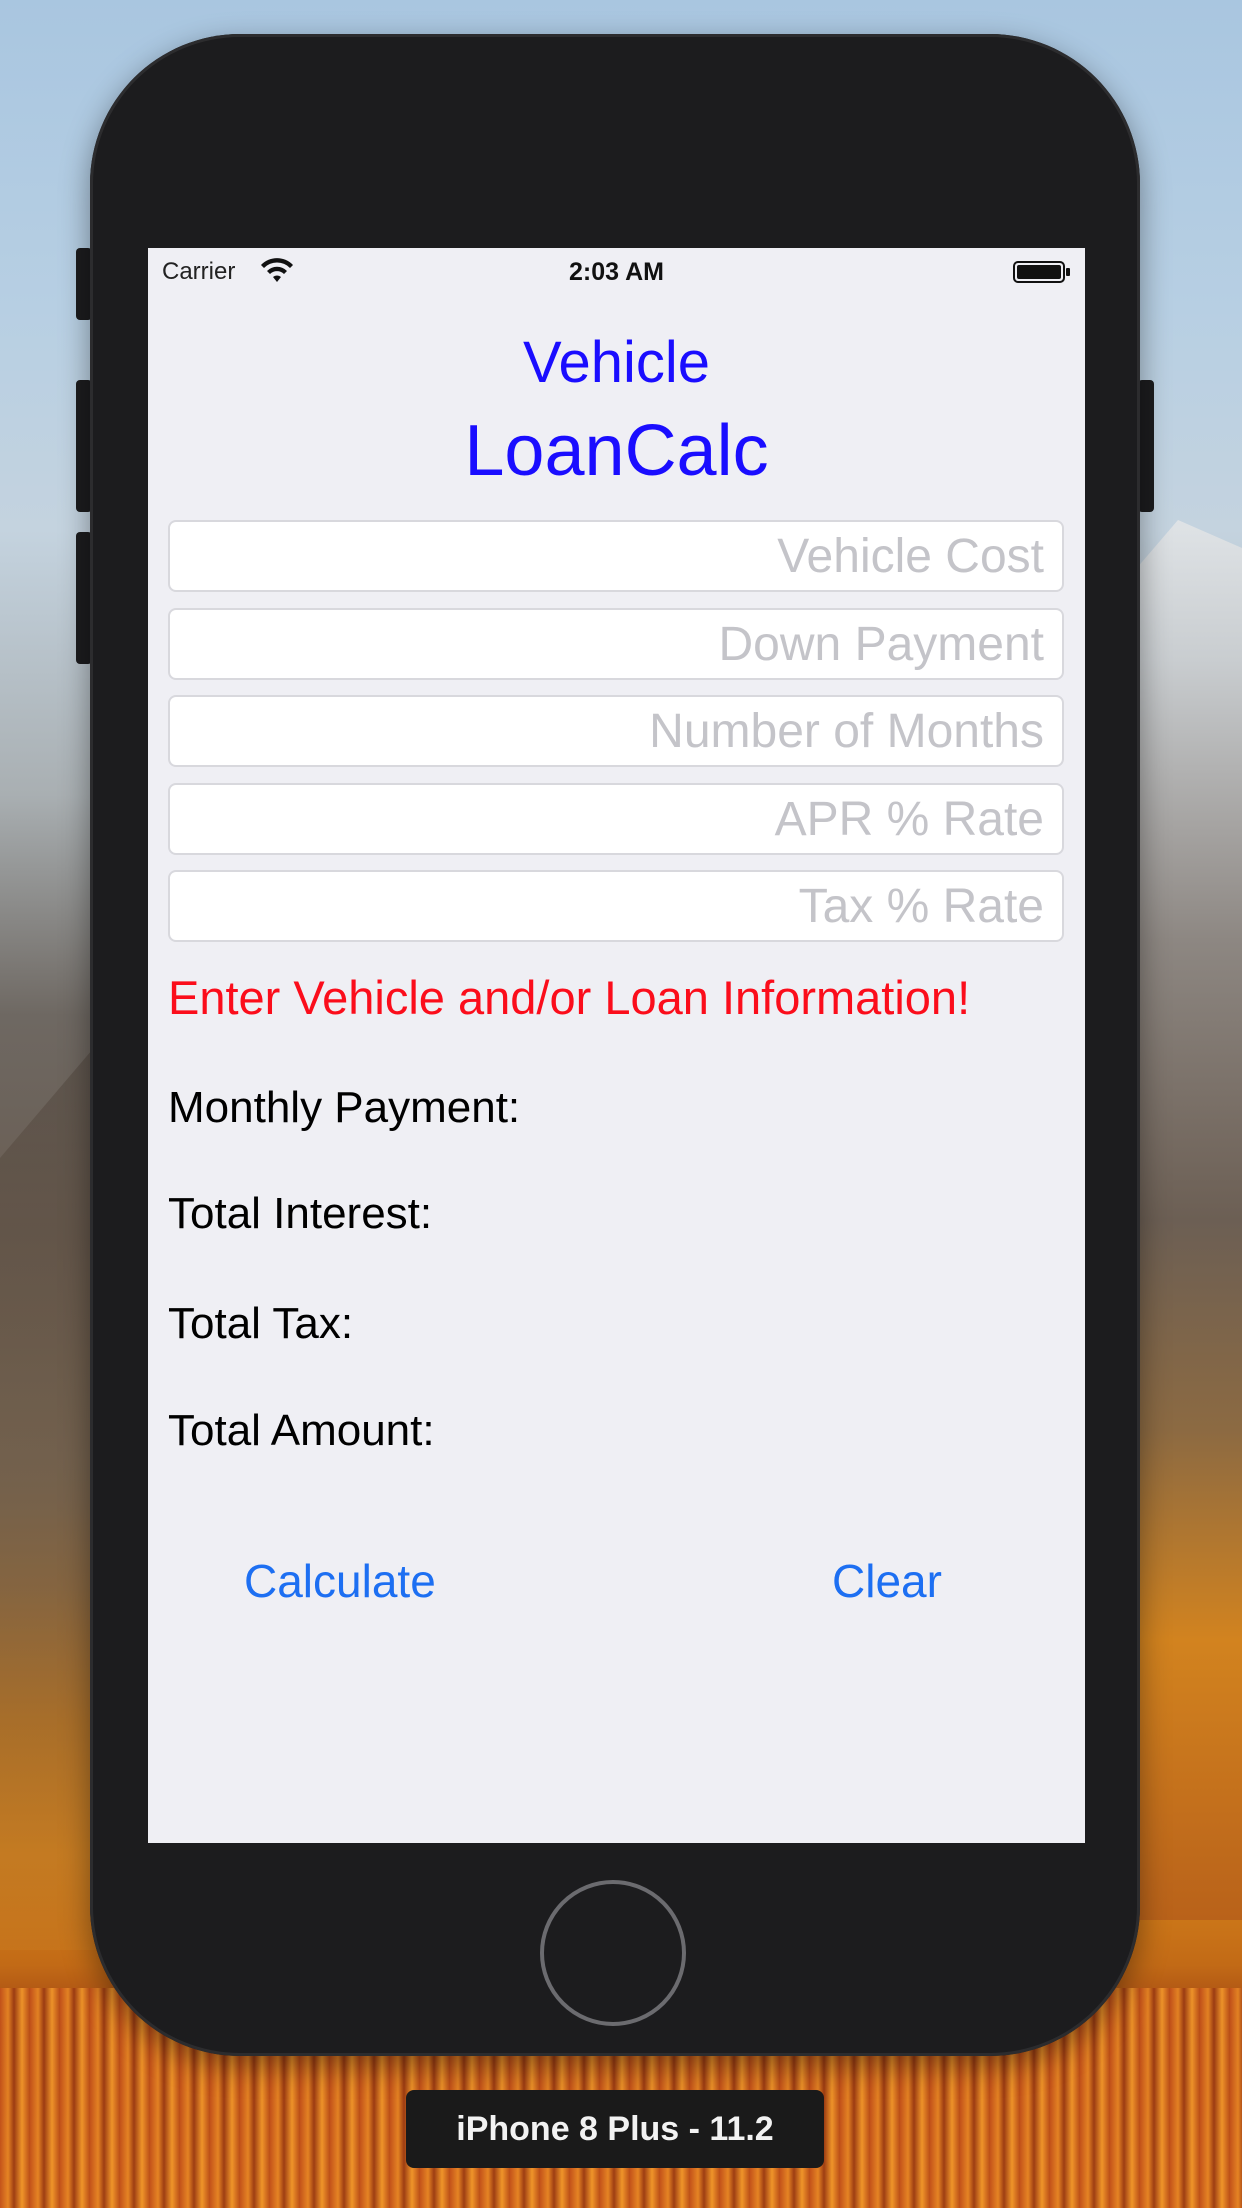 The width and height of the screenshot is (1242, 2208). Describe the element at coordinates (261, 1323) in the screenshot. I see `total-tax-label: Total Tax:` at that location.